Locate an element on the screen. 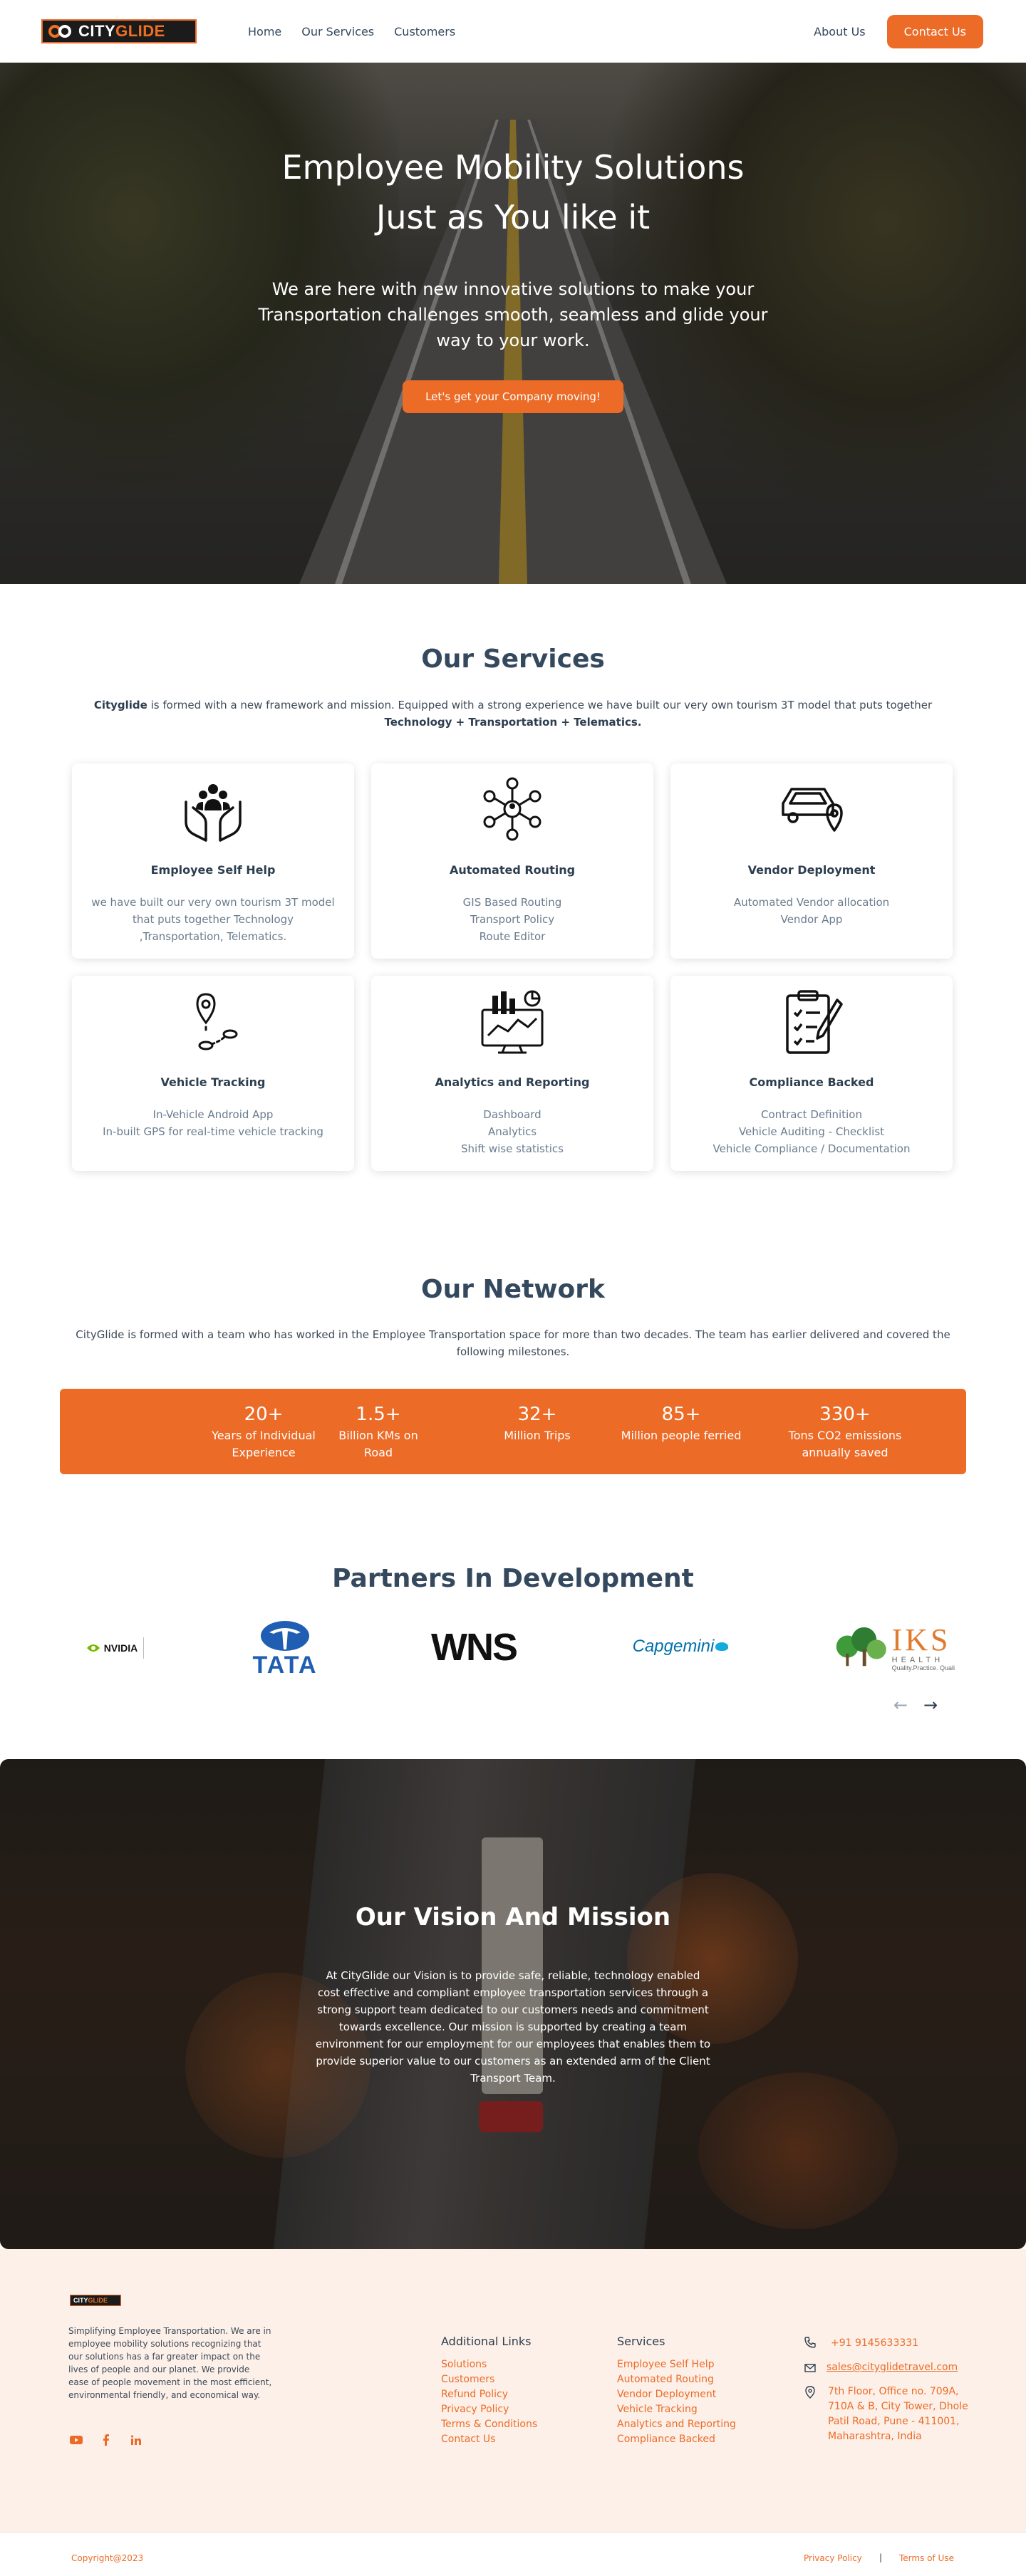  stat-kms: 1.5+ Billion KMs on Road is located at coordinates (378, 1431).